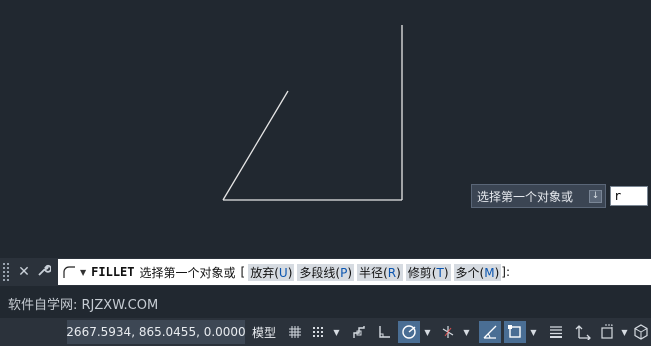 This screenshot has height=346, width=651. What do you see at coordinates (409, 332) in the screenshot?
I see `polar-icon` at bounding box center [409, 332].